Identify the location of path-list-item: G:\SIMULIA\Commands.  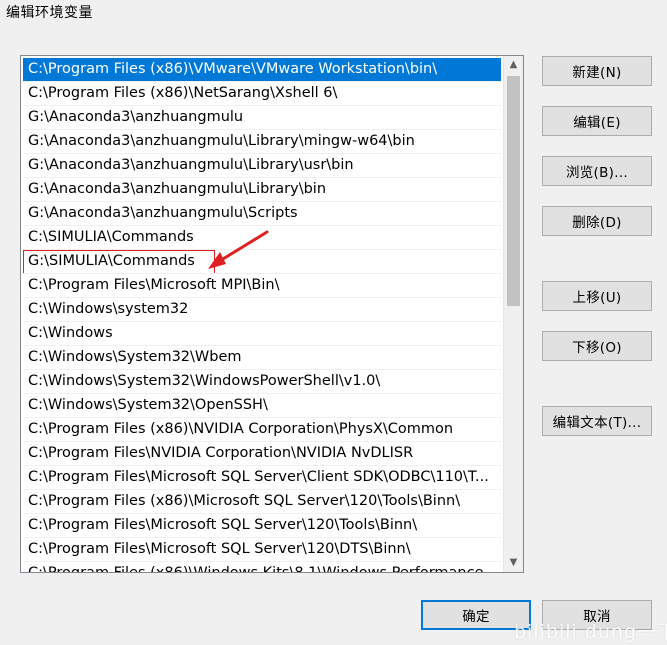
(262, 262).